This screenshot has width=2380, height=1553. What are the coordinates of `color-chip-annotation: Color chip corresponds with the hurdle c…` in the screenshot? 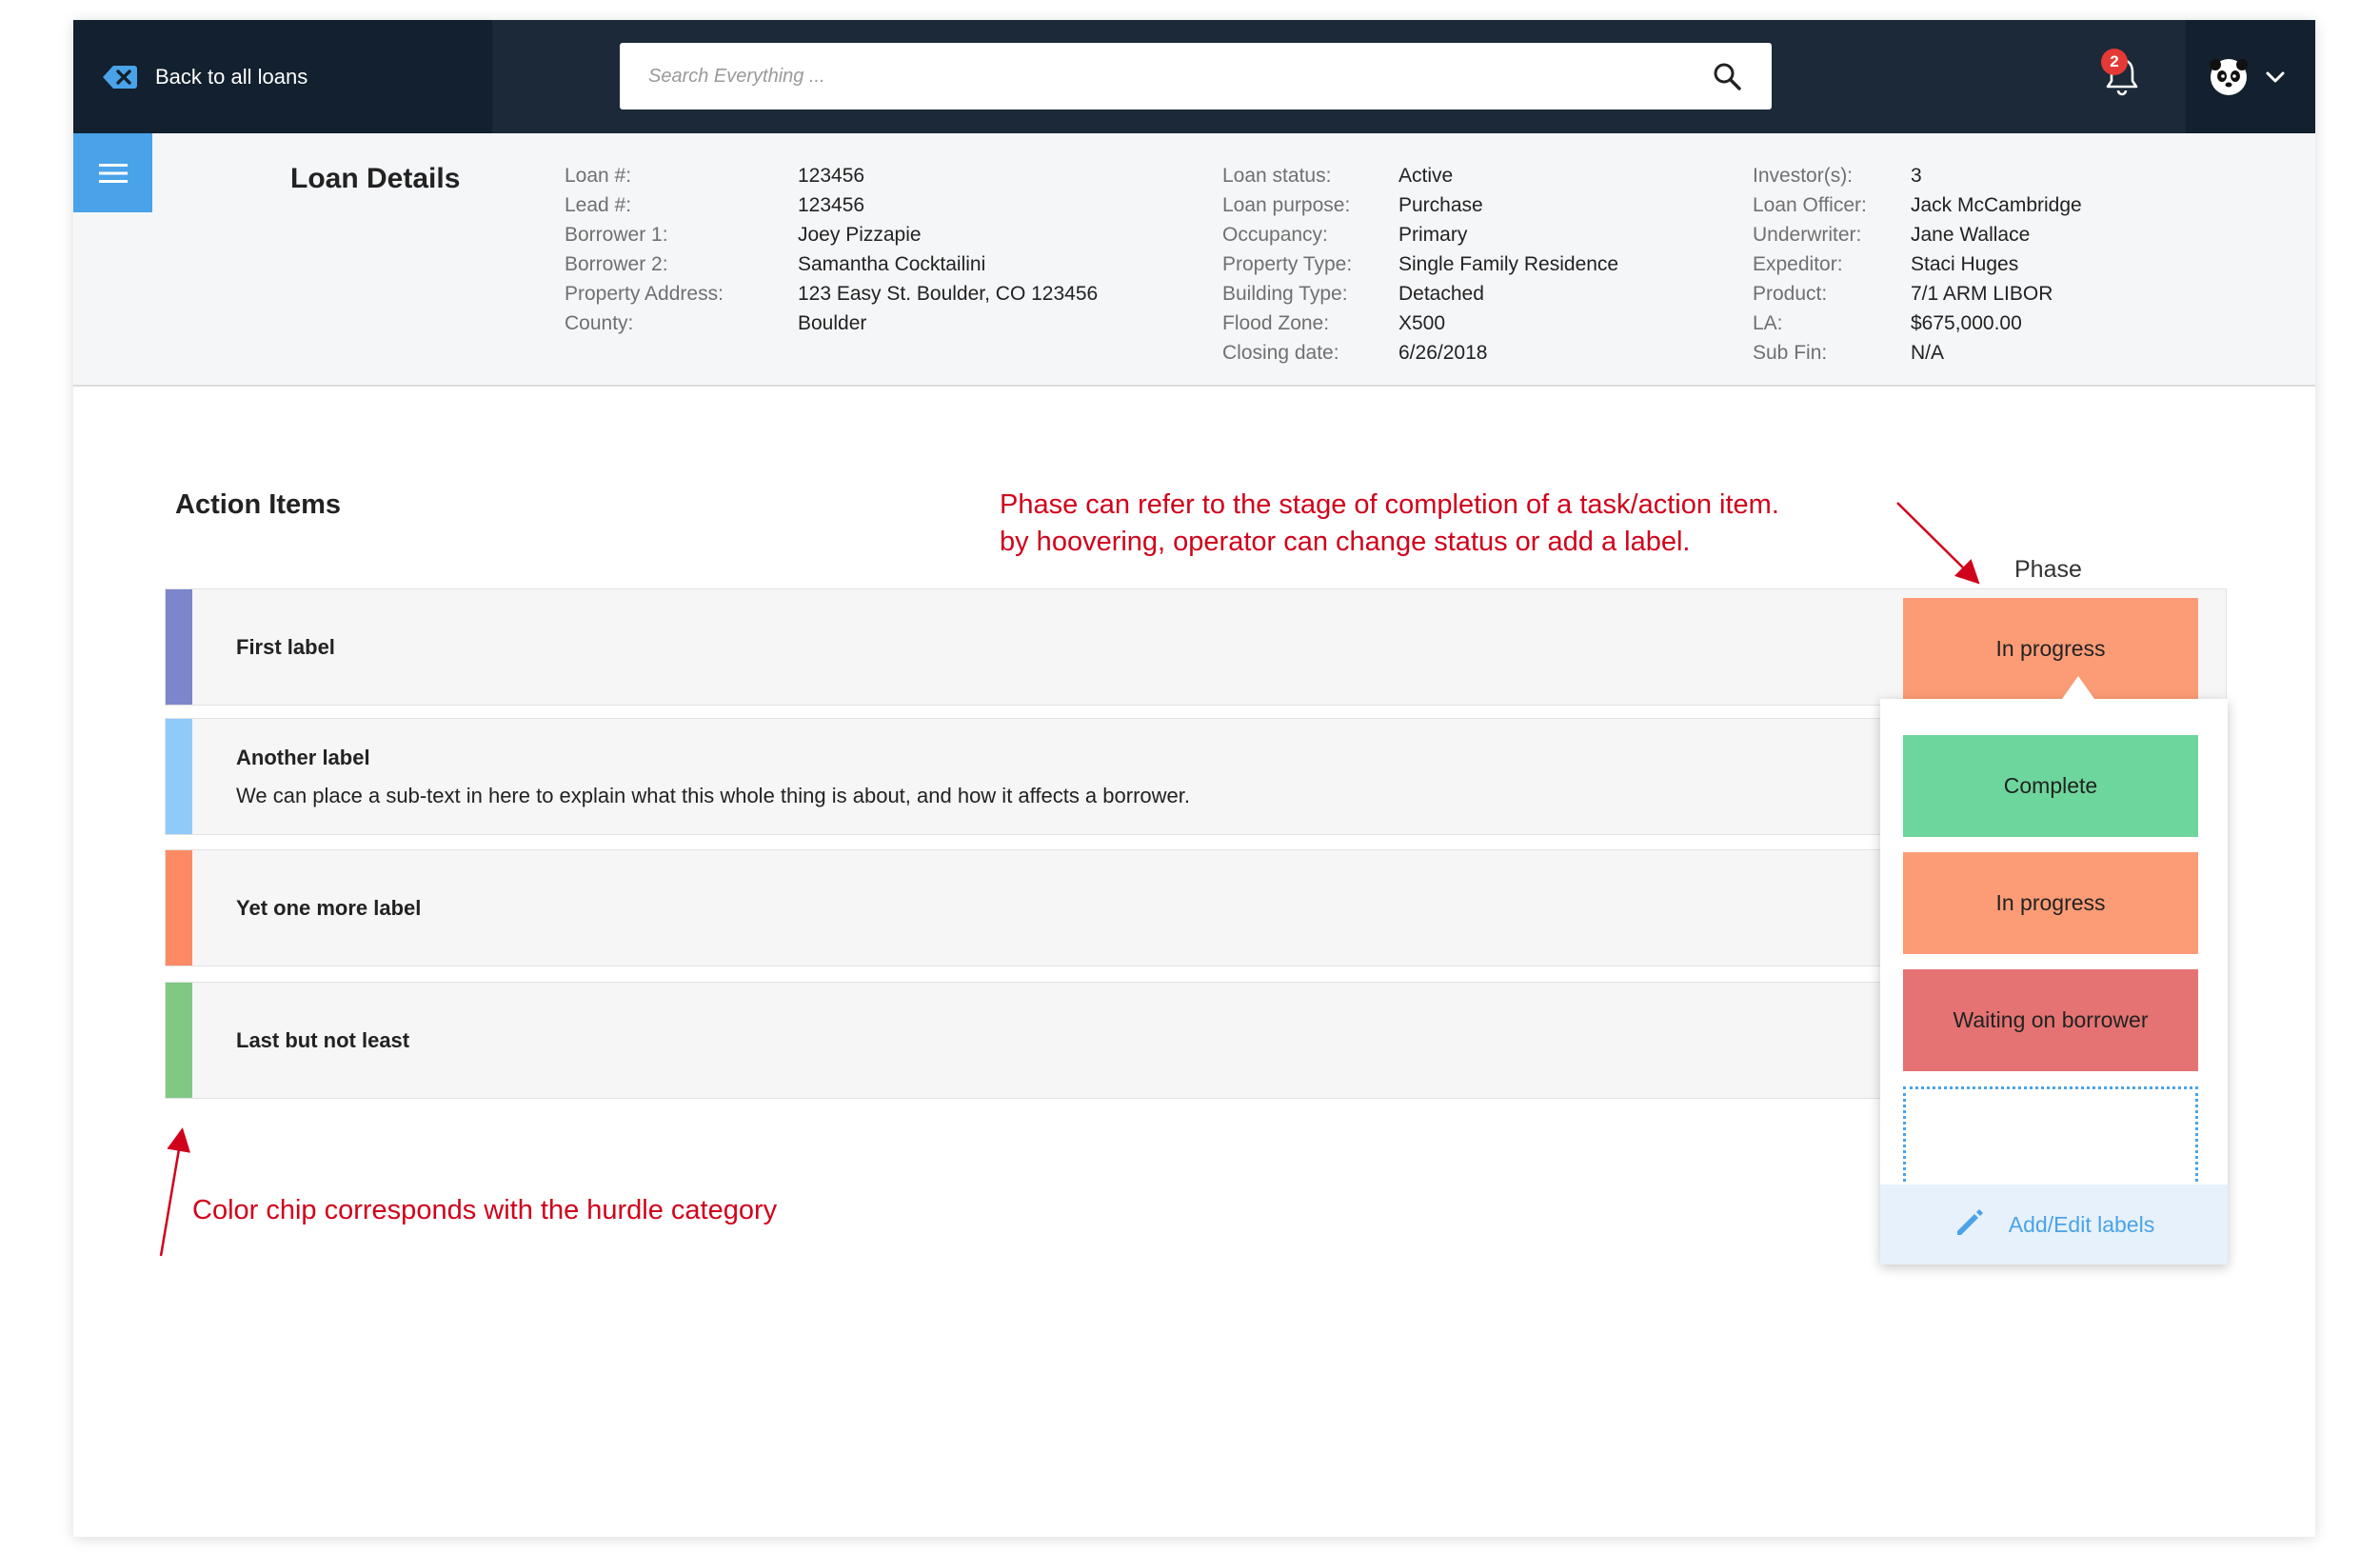 It's located at (485, 1210).